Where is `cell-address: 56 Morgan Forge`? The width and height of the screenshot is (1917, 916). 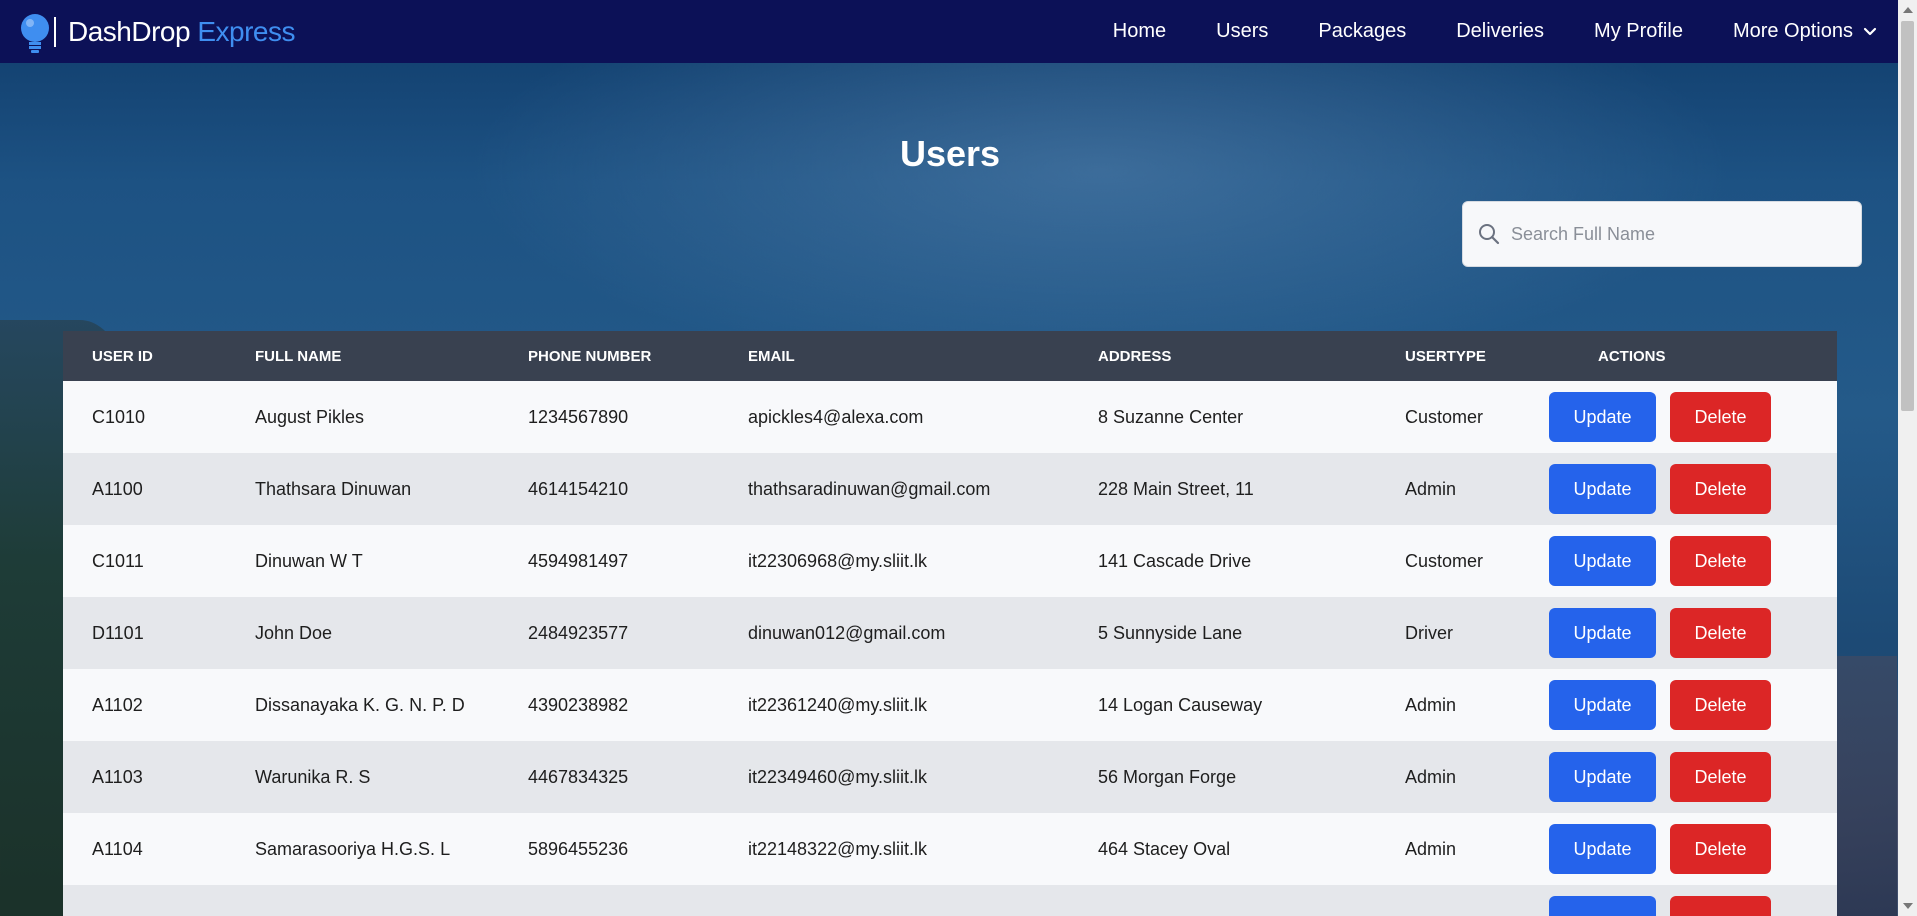
cell-address: 56 Morgan Forge is located at coordinates (1167, 776).